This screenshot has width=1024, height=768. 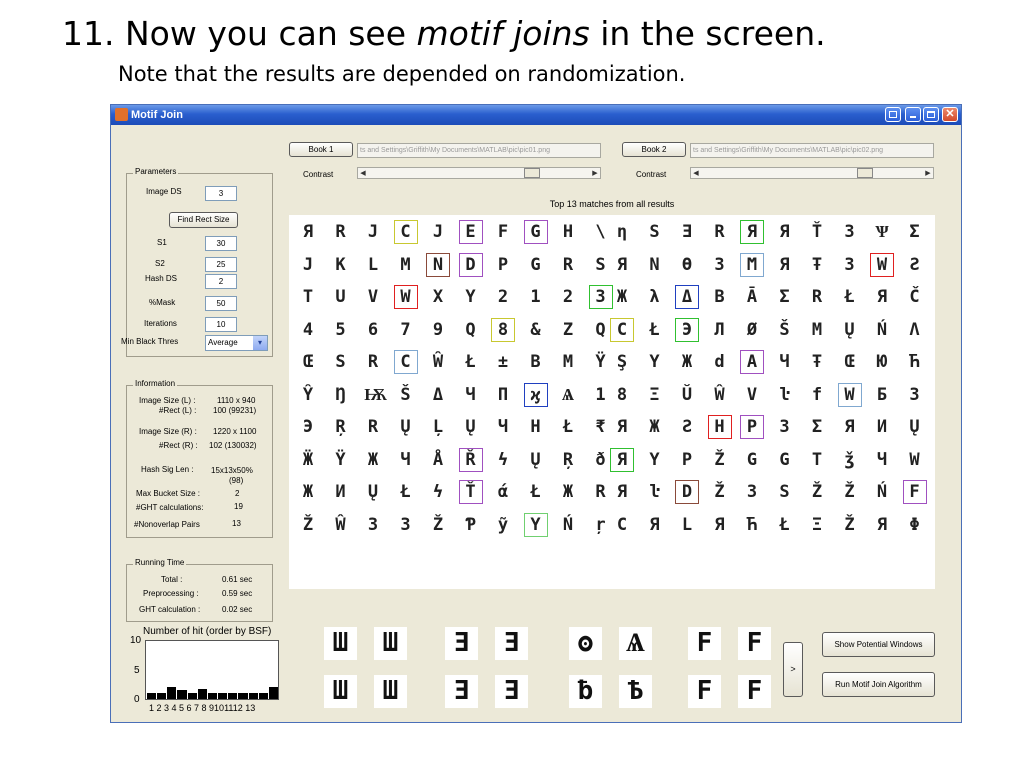 What do you see at coordinates (321, 149) in the screenshot?
I see `book1-button: Book 1` at bounding box center [321, 149].